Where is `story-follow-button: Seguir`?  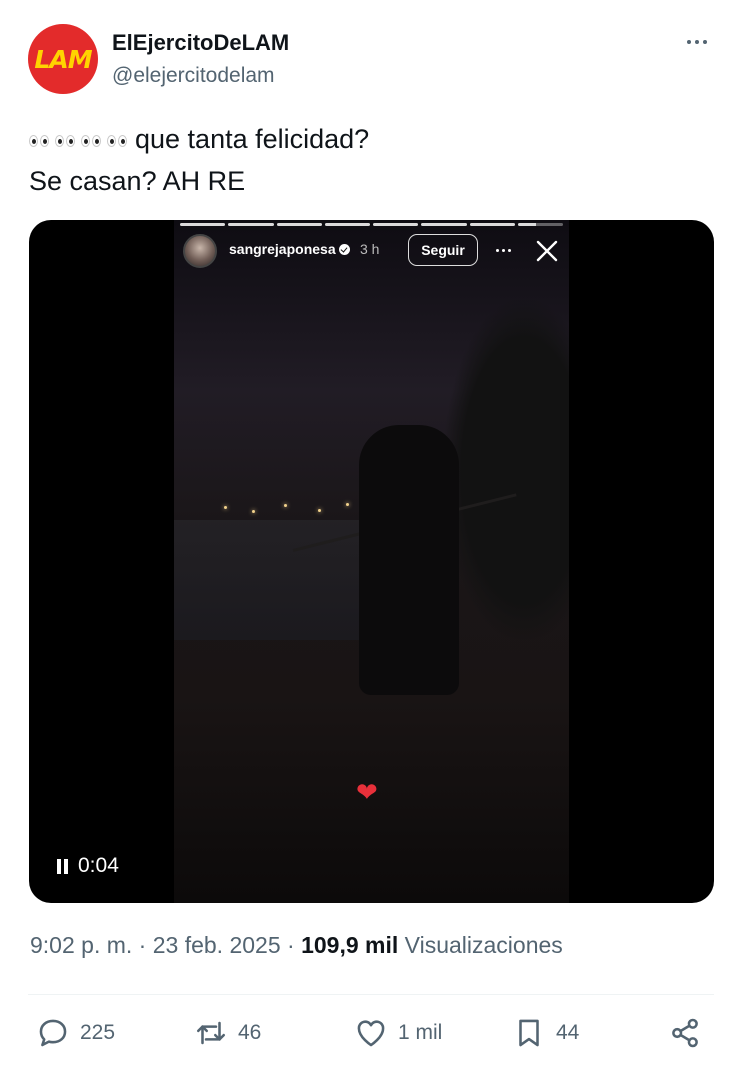 story-follow-button: Seguir is located at coordinates (443, 250).